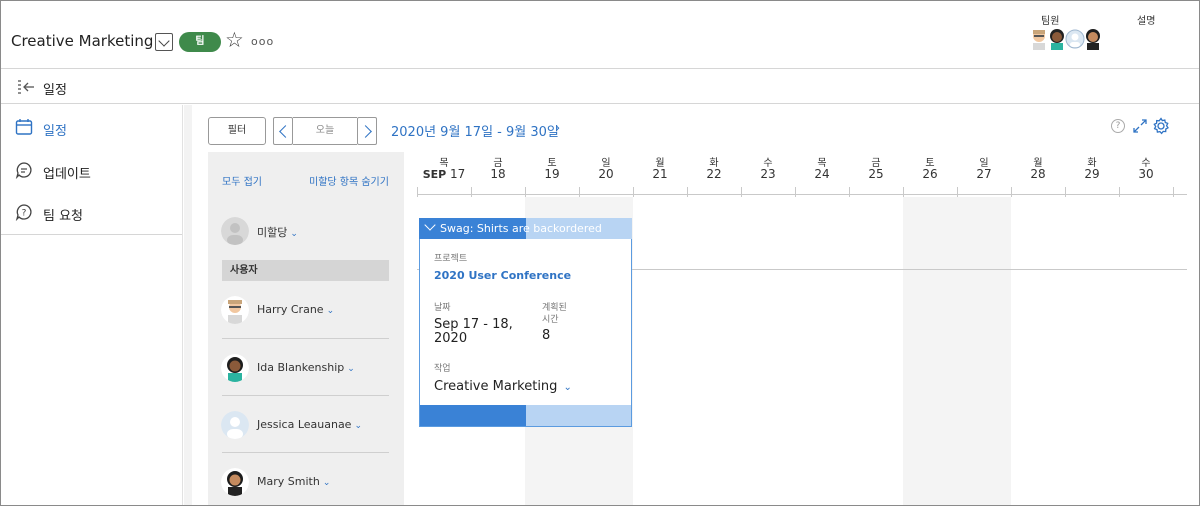 The height and width of the screenshot is (506, 1200). What do you see at coordinates (503, 386) in the screenshot?
I see `assignee-dropdown: Creative Marketing ⌄` at bounding box center [503, 386].